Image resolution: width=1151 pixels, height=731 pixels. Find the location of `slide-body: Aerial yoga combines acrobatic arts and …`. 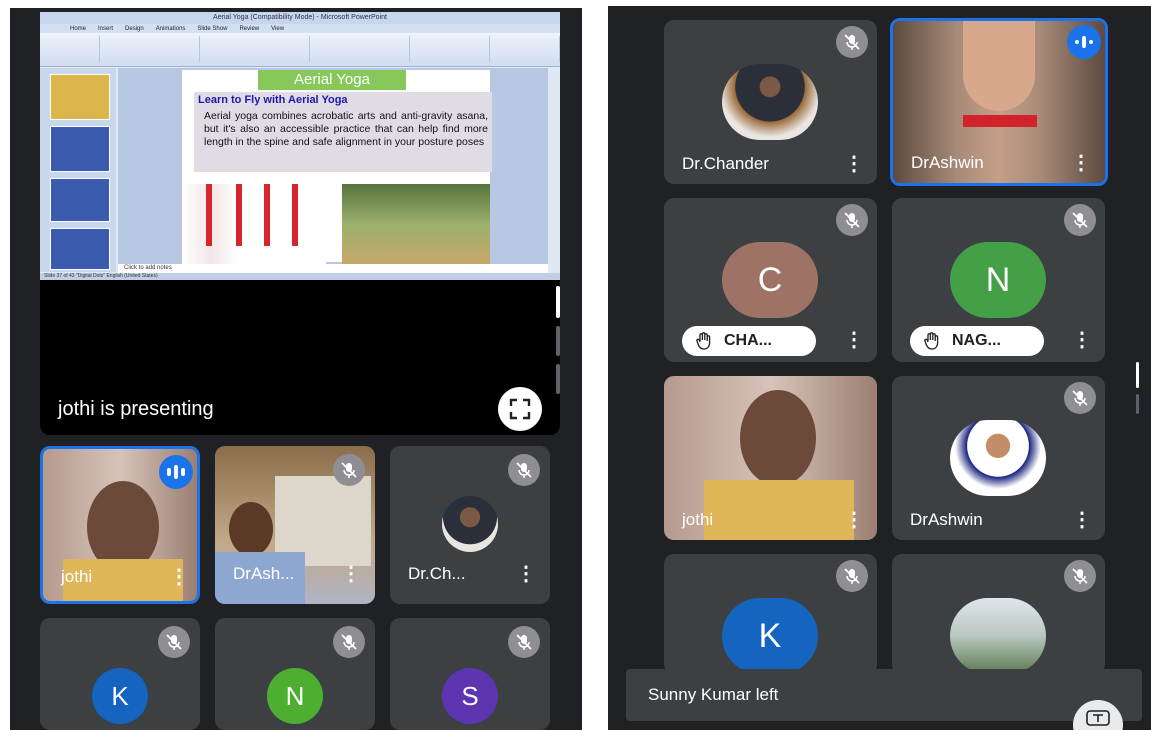

slide-body: Aerial yoga combines acrobatic arts and … is located at coordinates (346, 129).